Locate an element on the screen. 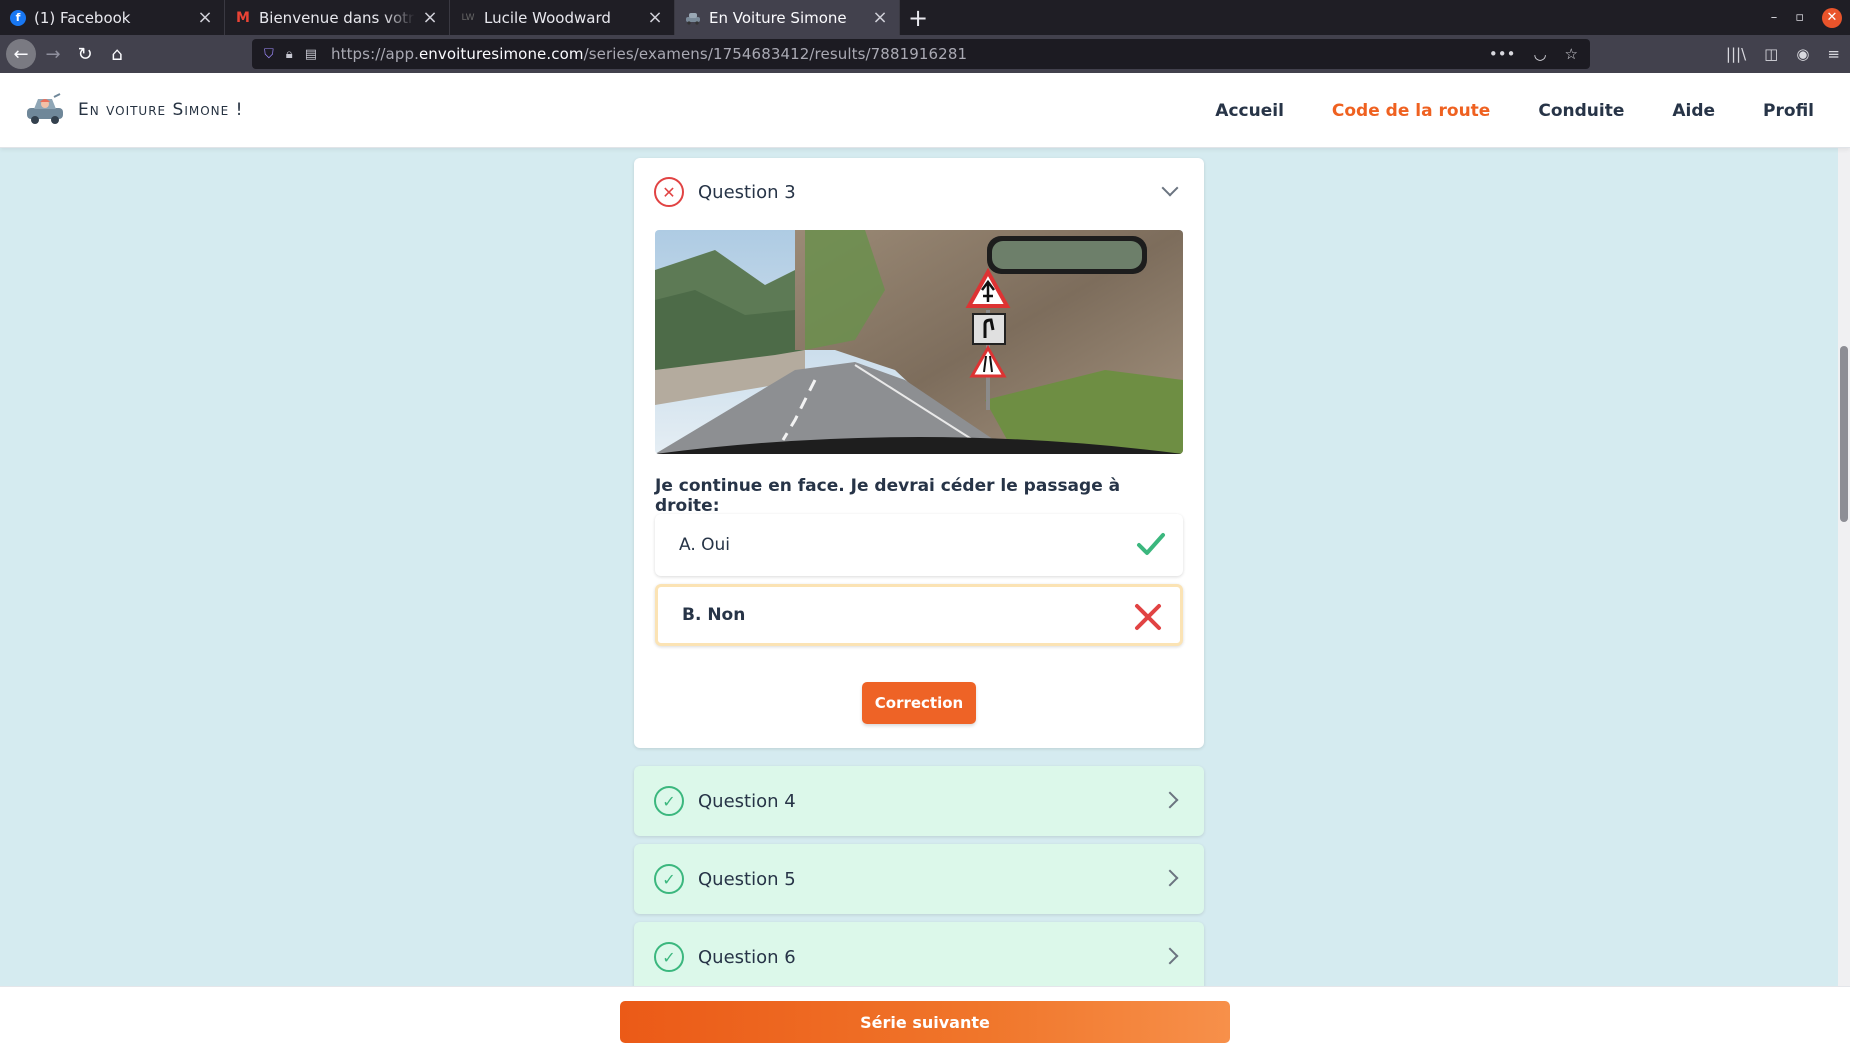 This screenshot has width=1850, height=1055. library-icon: |||\ is located at coordinates (1736, 54).